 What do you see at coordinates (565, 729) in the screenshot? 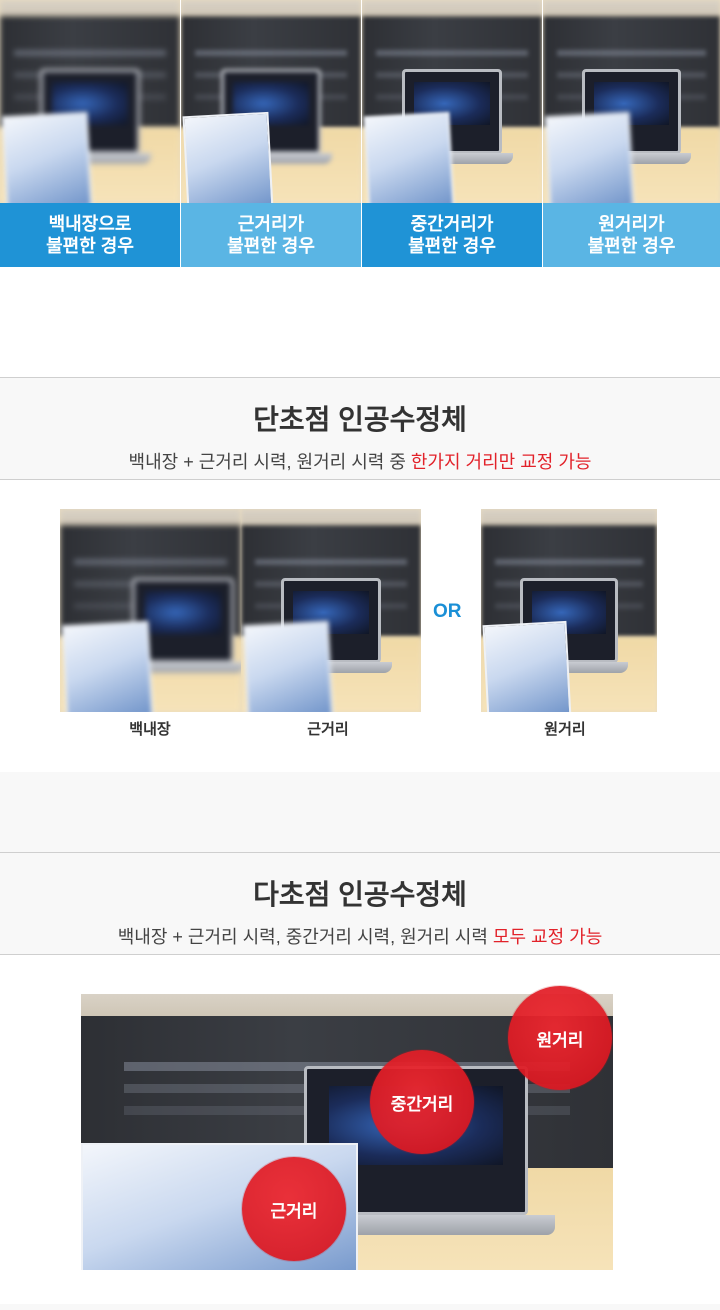
I see `label-far: 원거리` at bounding box center [565, 729].